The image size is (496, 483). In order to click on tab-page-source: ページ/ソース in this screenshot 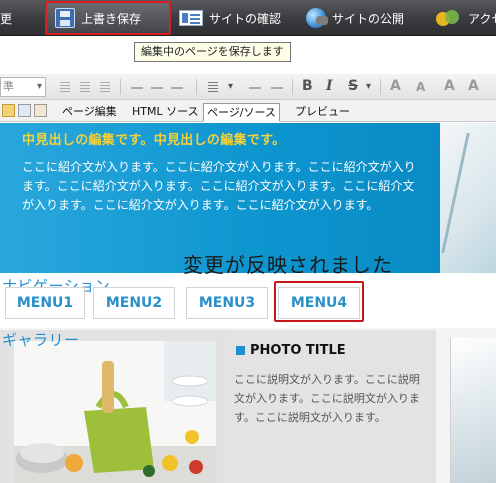, I will do `click(241, 112)`.